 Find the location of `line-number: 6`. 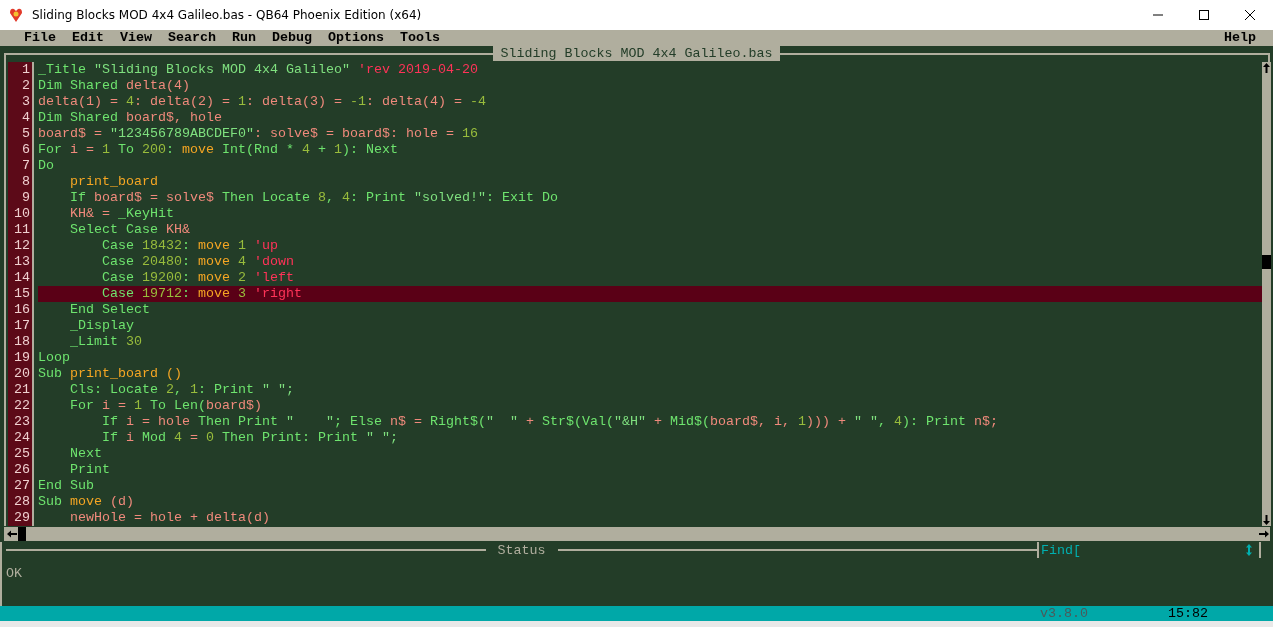

line-number: 6 is located at coordinates (26, 150).